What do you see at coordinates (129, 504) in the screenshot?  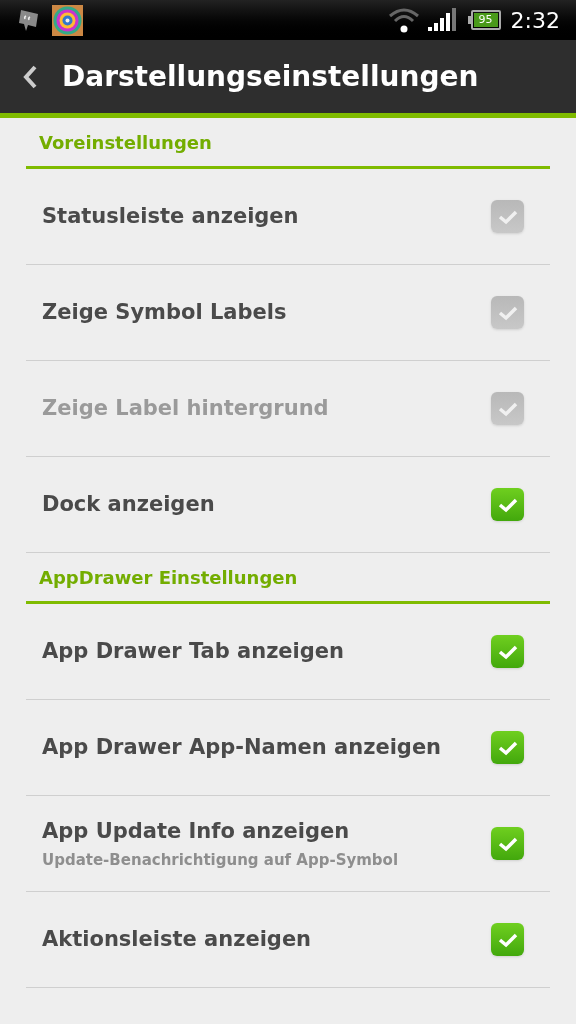 I see `setting-label: Dock anzeigen` at bounding box center [129, 504].